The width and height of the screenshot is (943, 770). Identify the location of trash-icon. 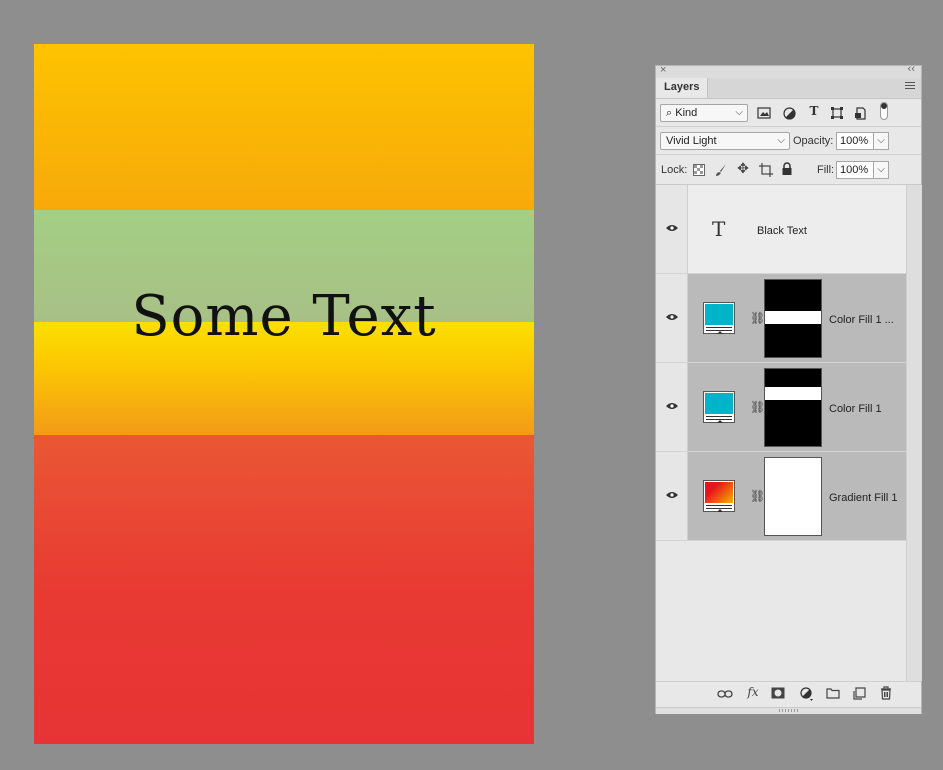
(889, 693).